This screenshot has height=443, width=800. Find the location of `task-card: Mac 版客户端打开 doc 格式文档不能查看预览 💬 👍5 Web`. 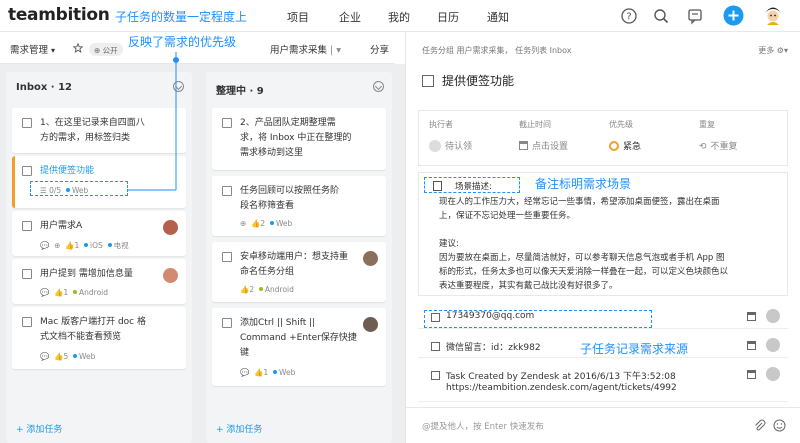

task-card: Mac 版客户端打开 doc 格式文档不能查看预览 💬 👍5 Web is located at coordinates (99, 338).